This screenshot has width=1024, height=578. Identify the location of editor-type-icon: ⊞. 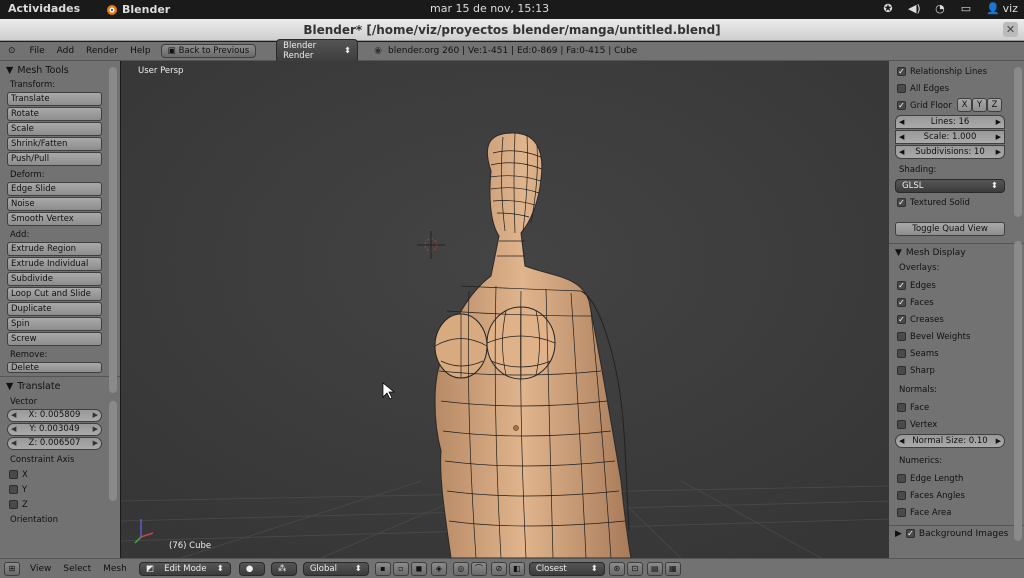
(12, 568).